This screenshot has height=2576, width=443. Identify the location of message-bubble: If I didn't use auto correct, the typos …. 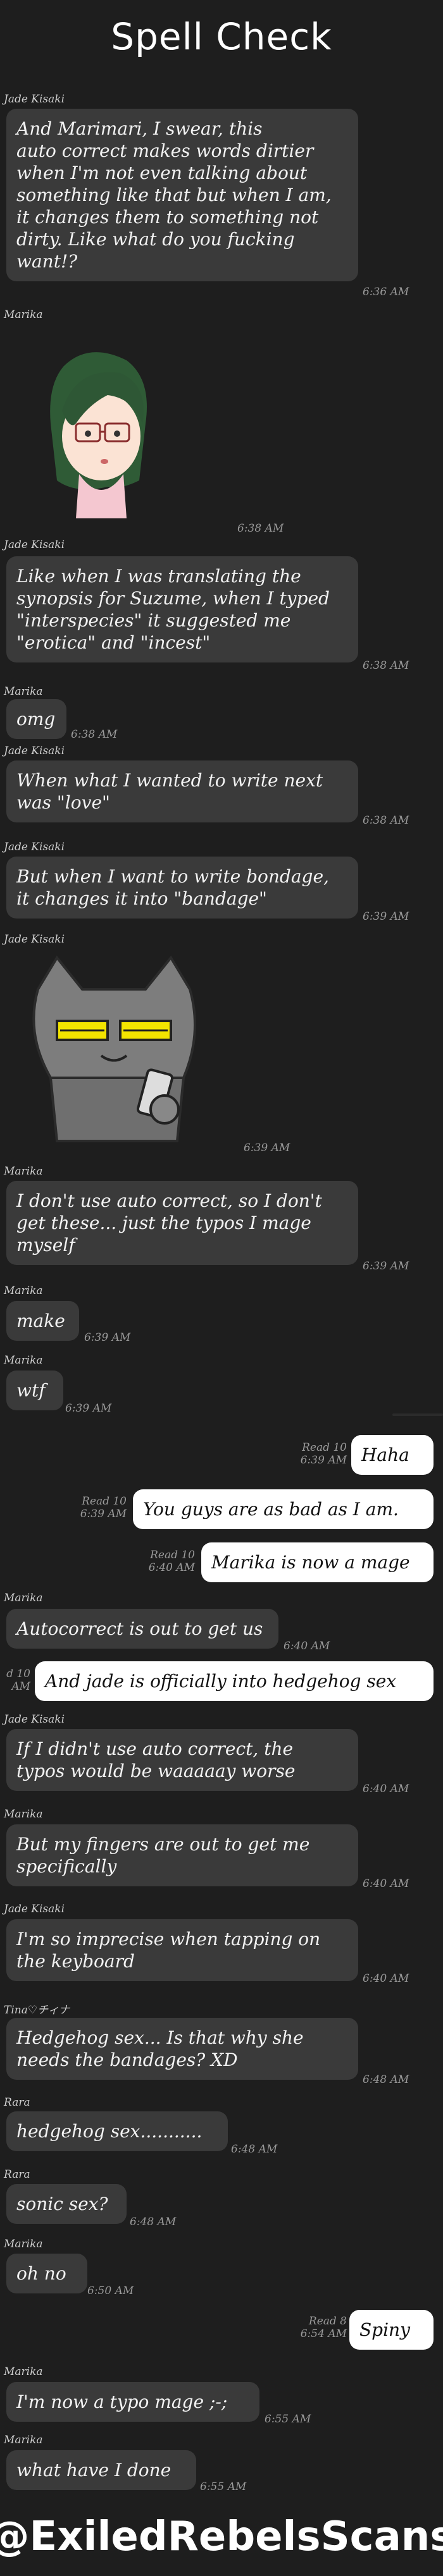
(182, 1760).